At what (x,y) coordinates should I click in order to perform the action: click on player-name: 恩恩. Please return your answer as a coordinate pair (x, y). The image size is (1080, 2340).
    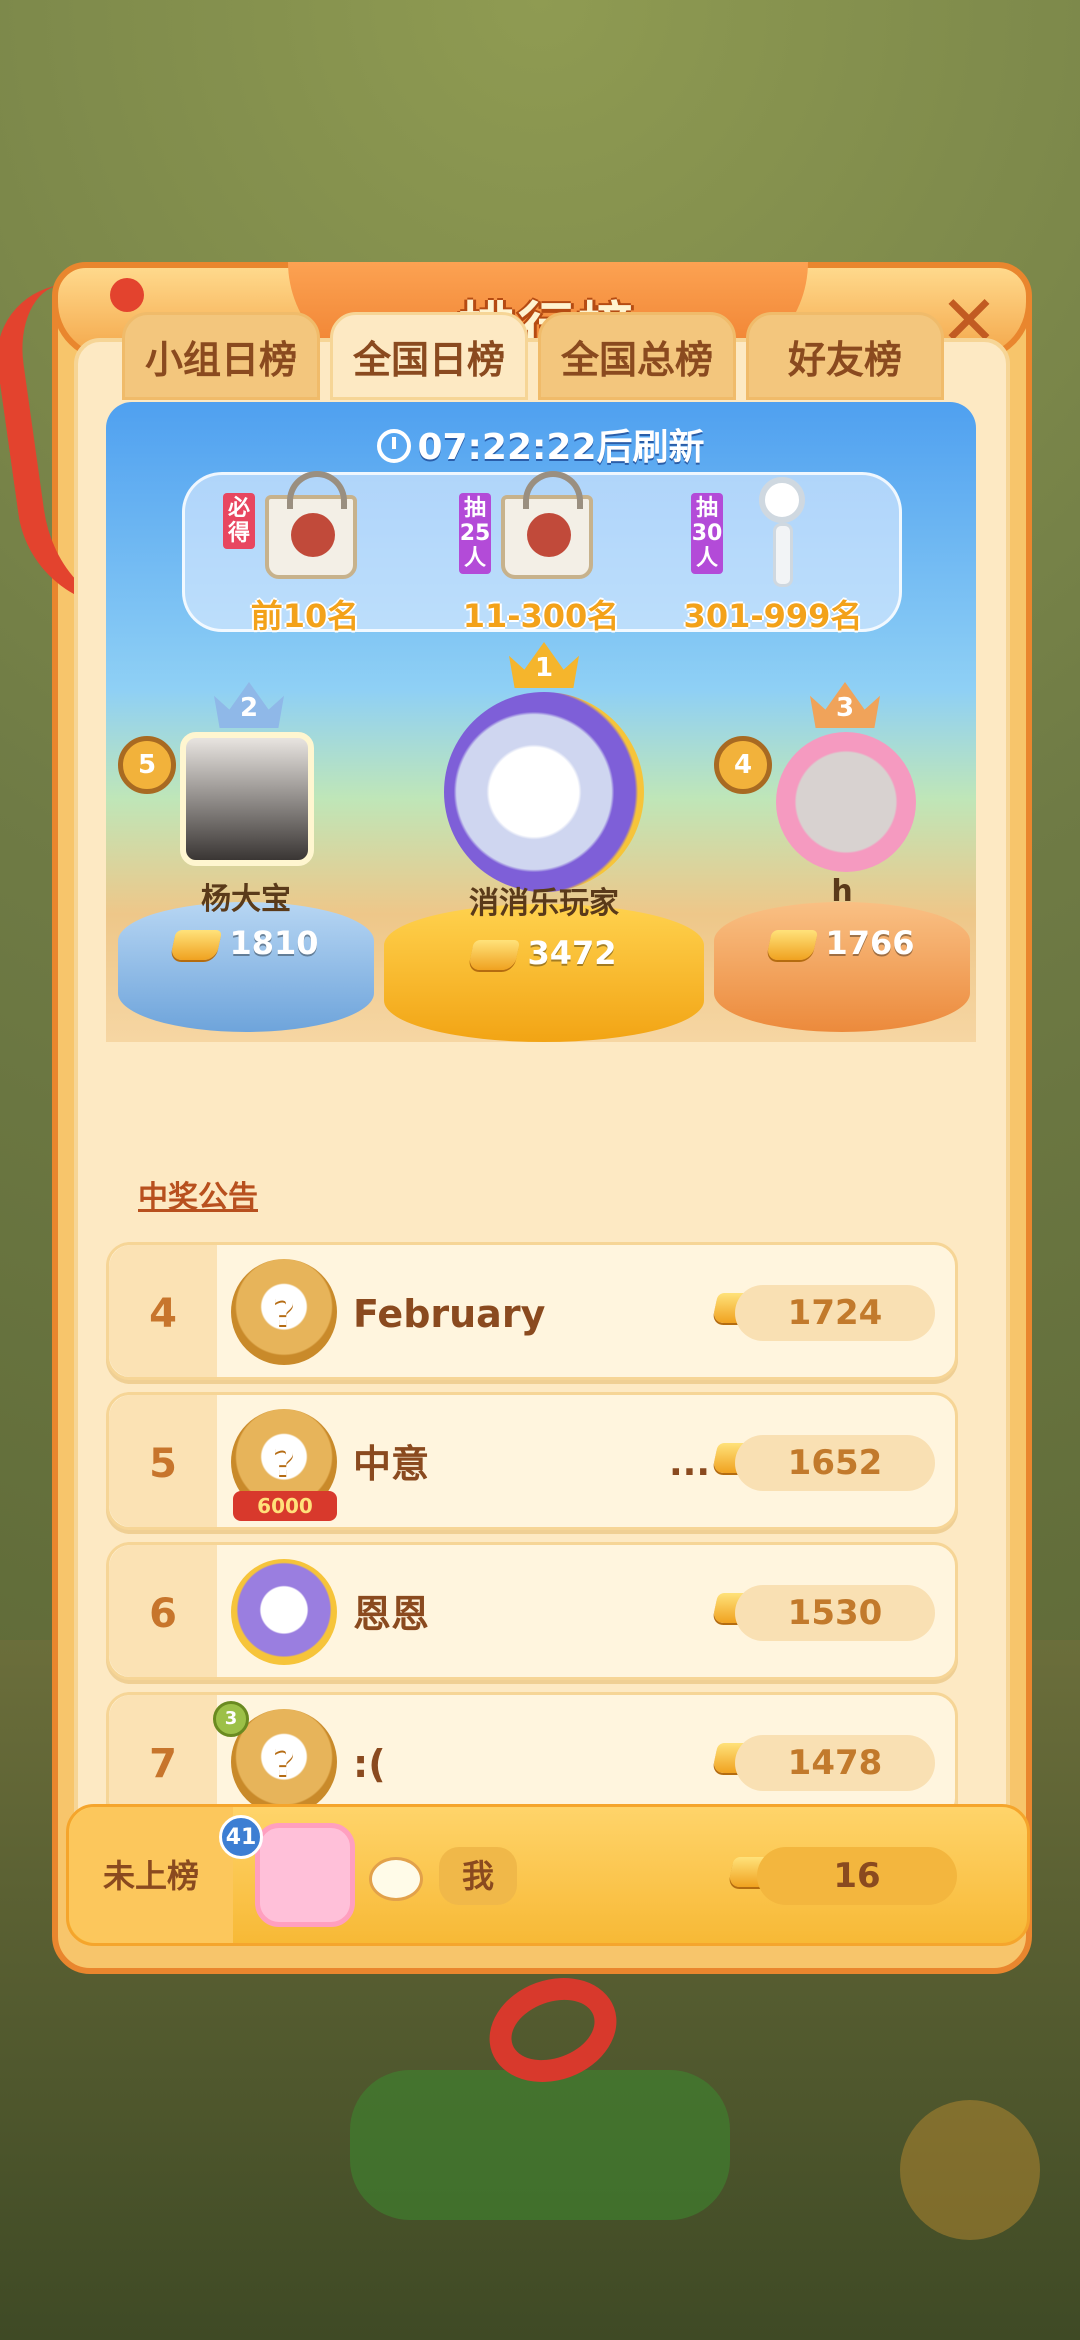
    Looking at the image, I should click on (391, 1614).